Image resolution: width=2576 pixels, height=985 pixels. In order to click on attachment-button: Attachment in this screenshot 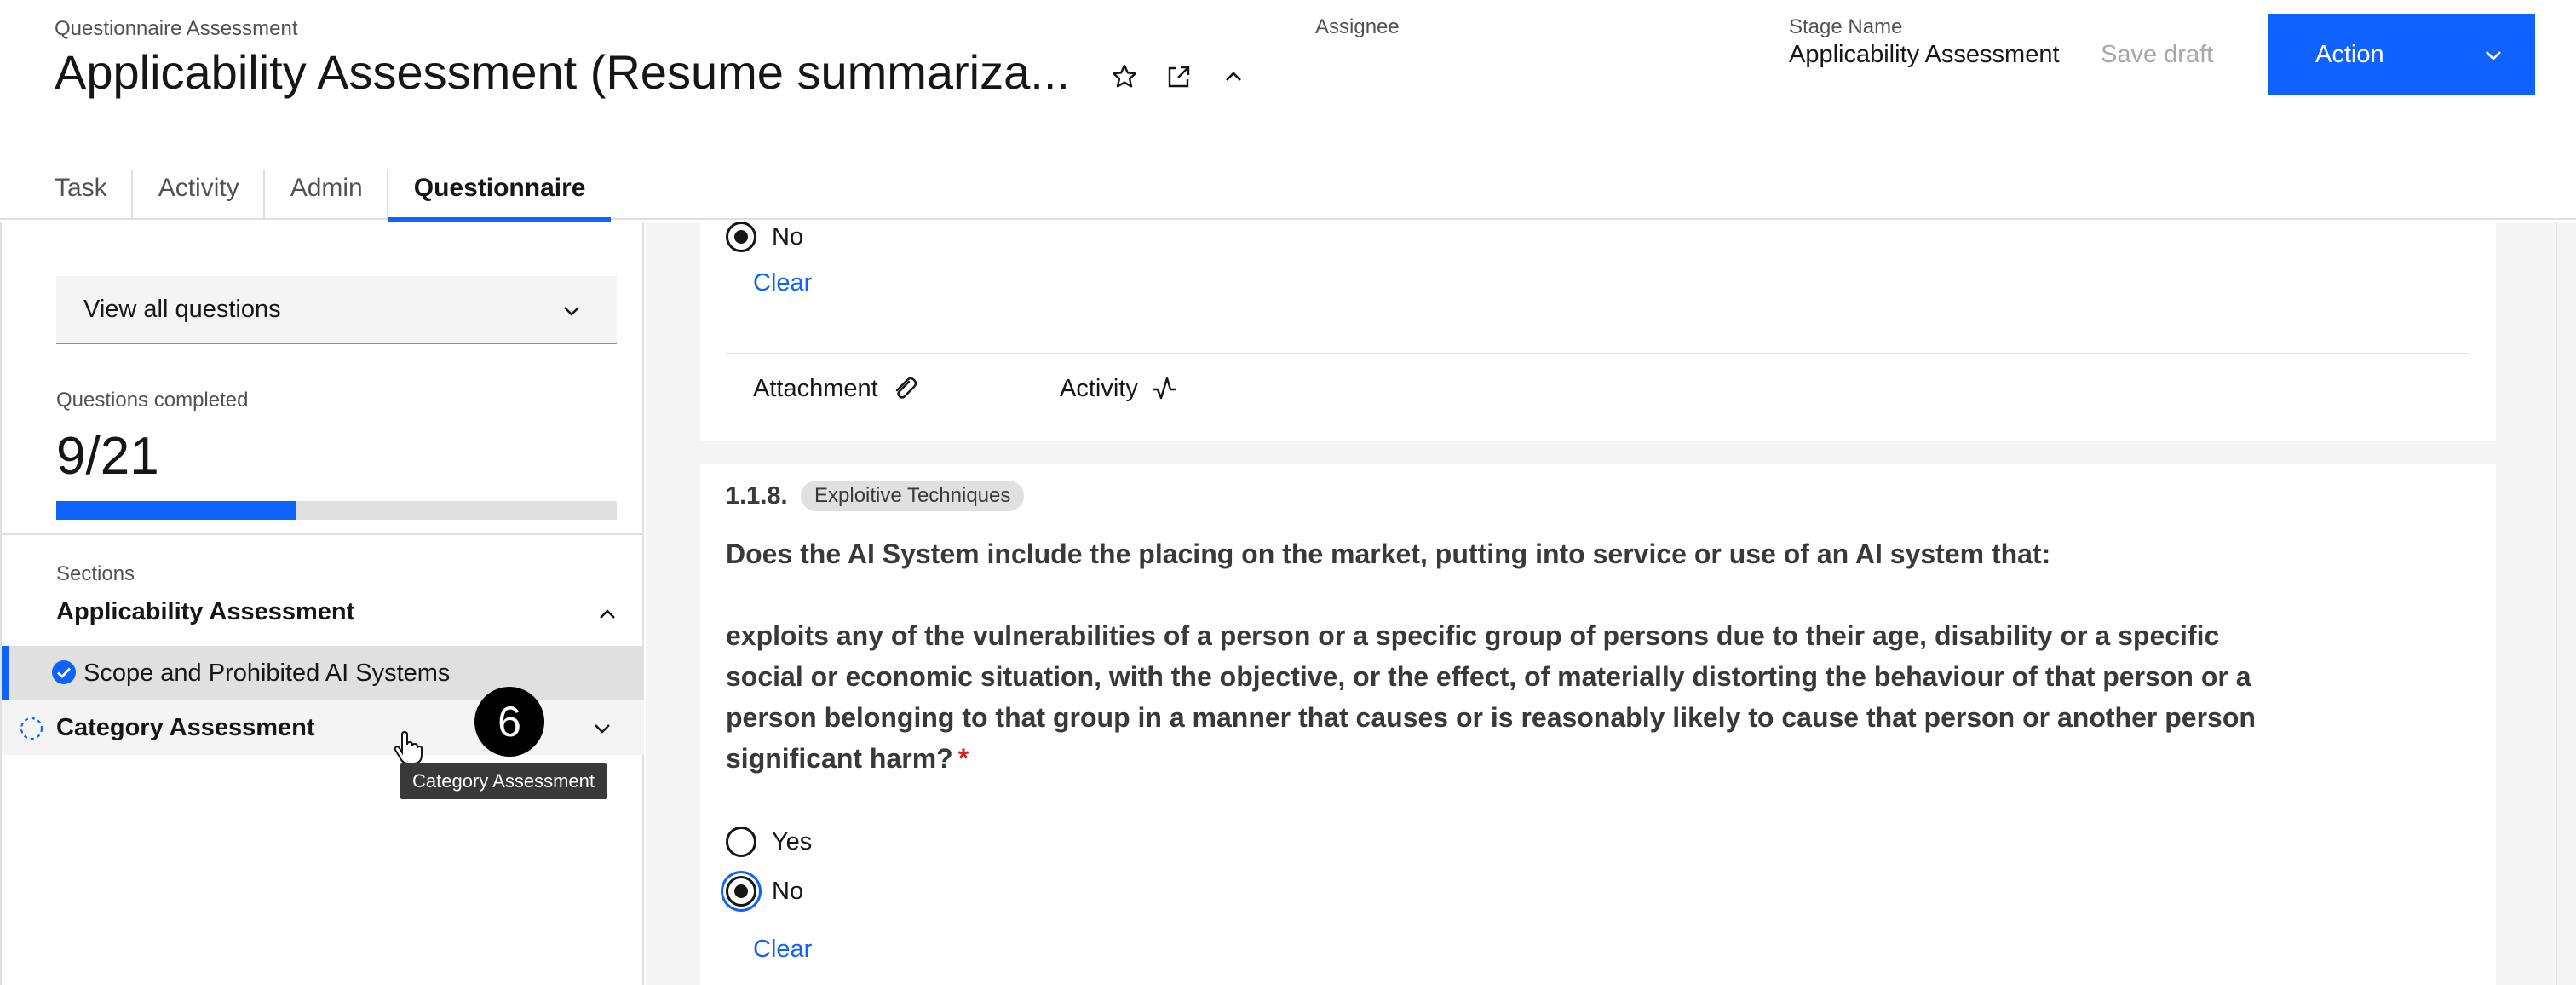, I will do `click(836, 389)`.